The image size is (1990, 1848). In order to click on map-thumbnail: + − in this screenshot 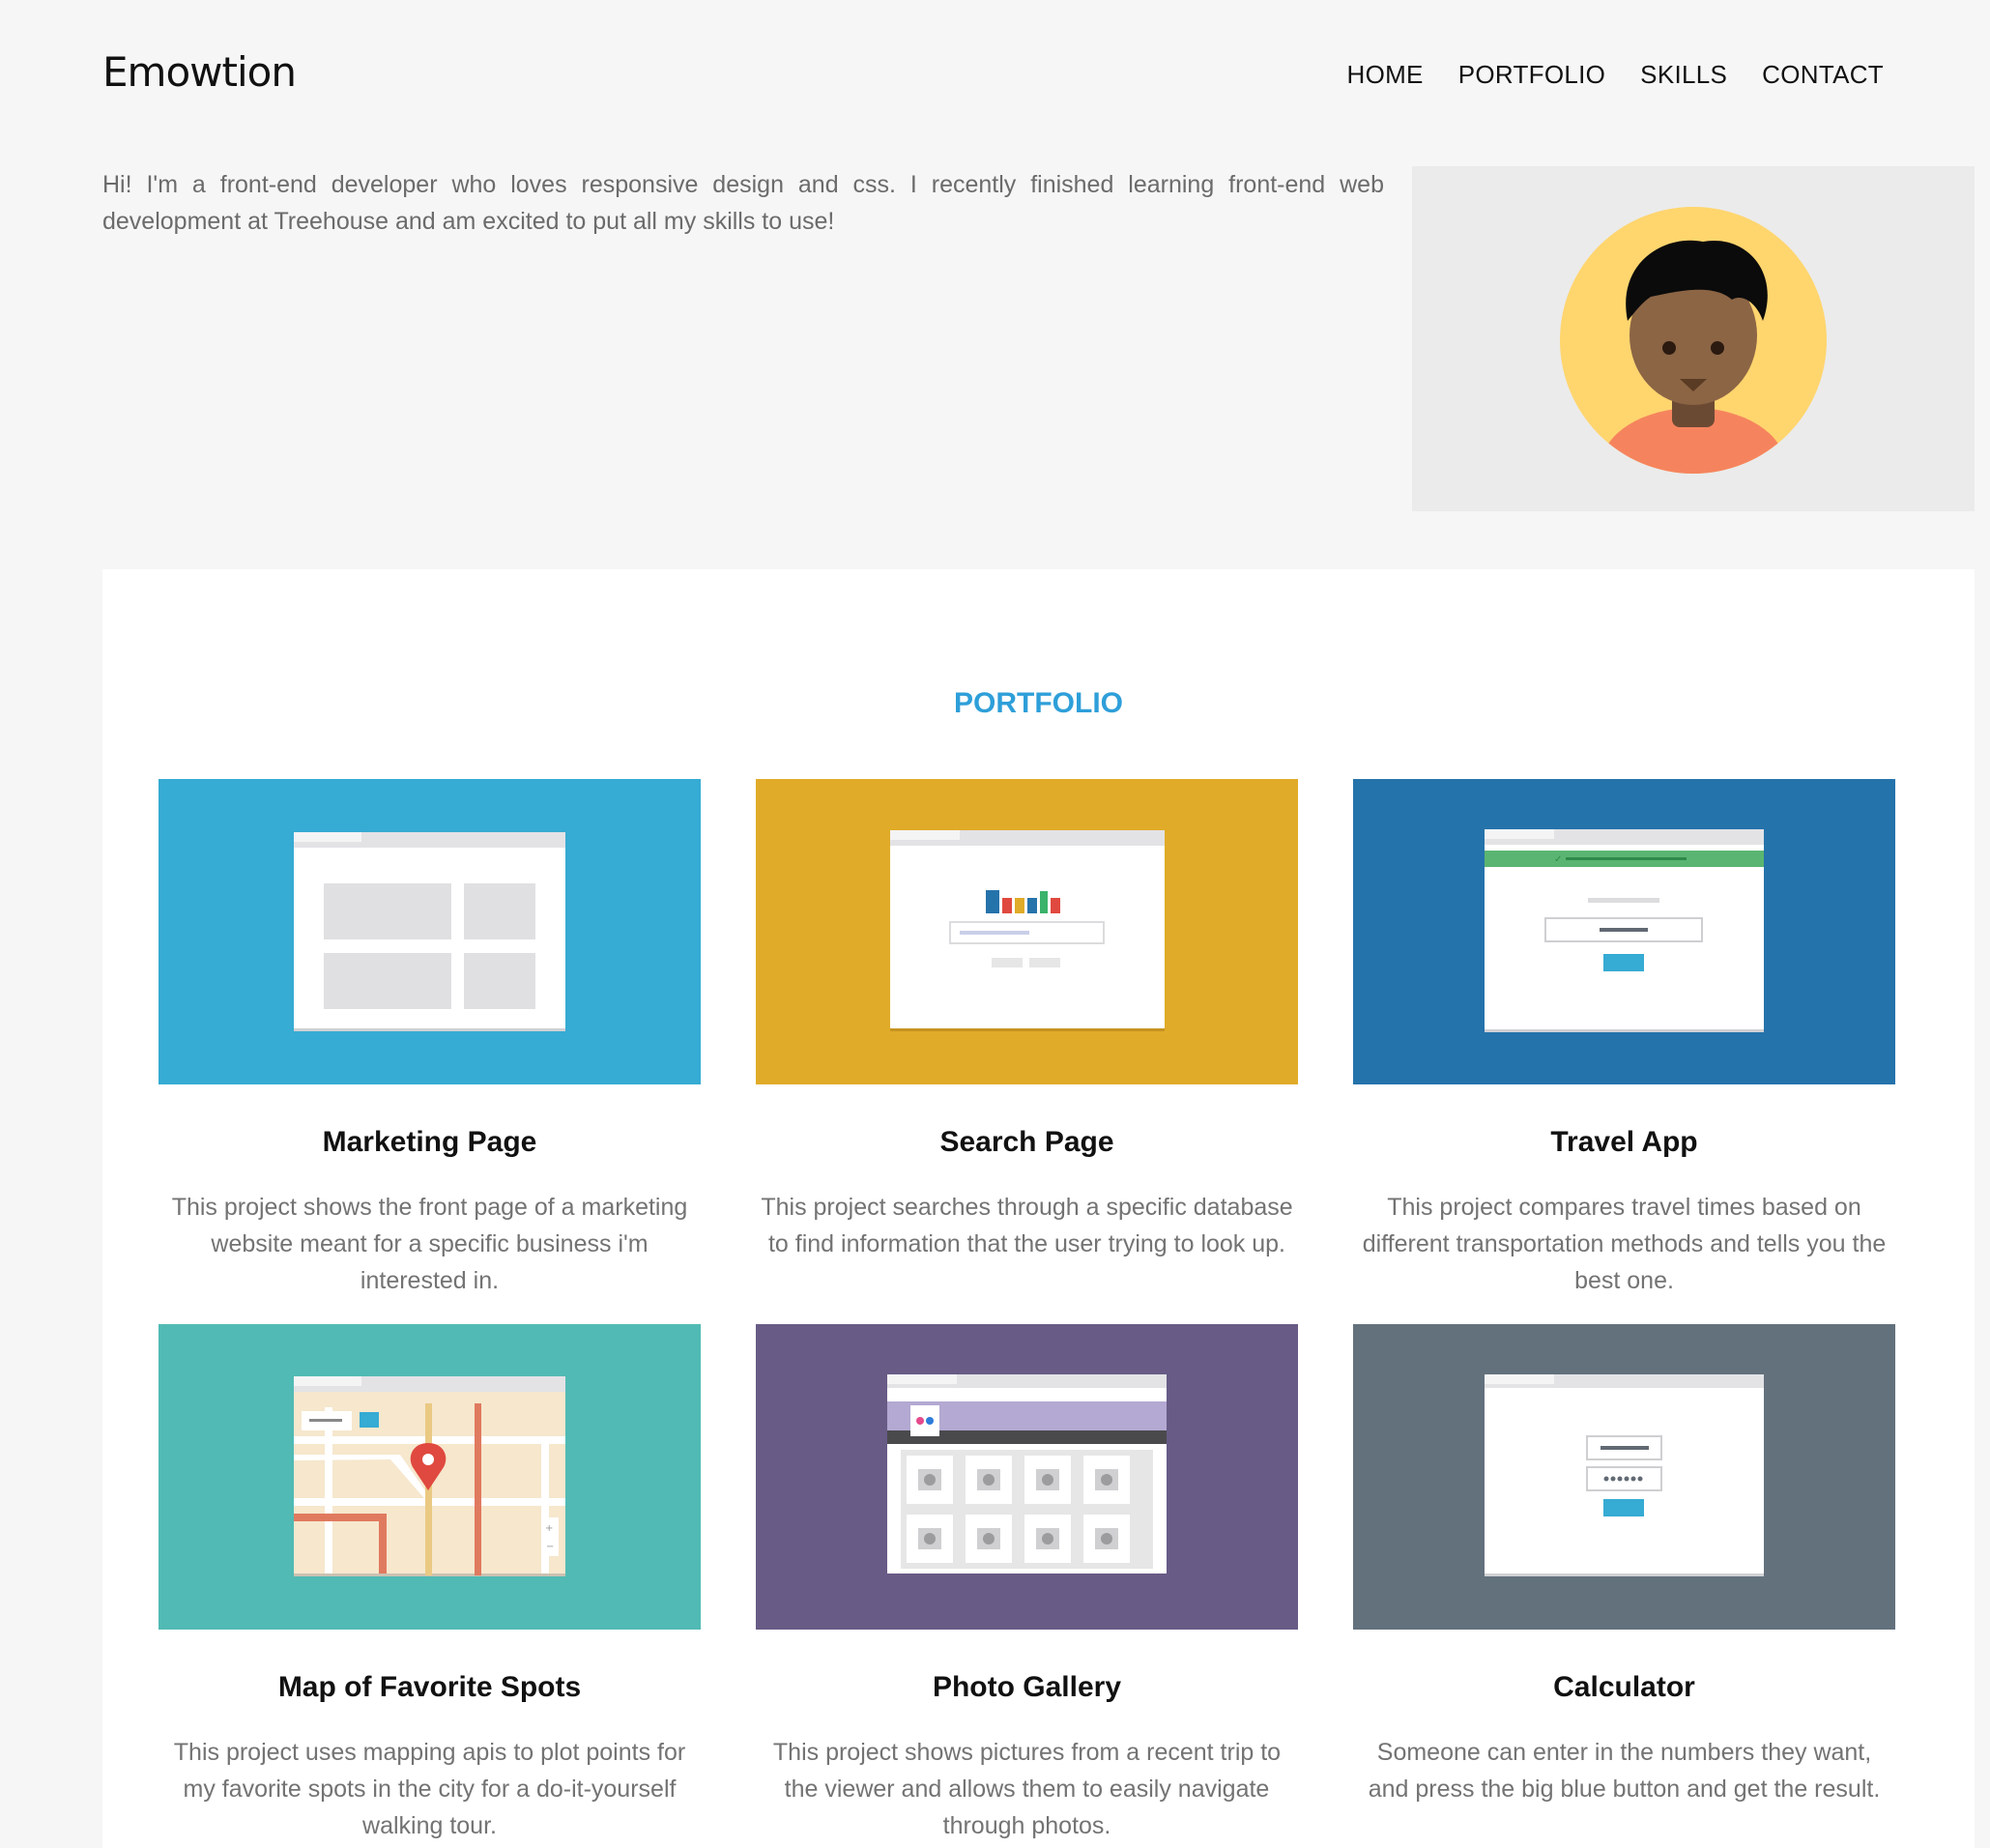, I will do `click(430, 1477)`.